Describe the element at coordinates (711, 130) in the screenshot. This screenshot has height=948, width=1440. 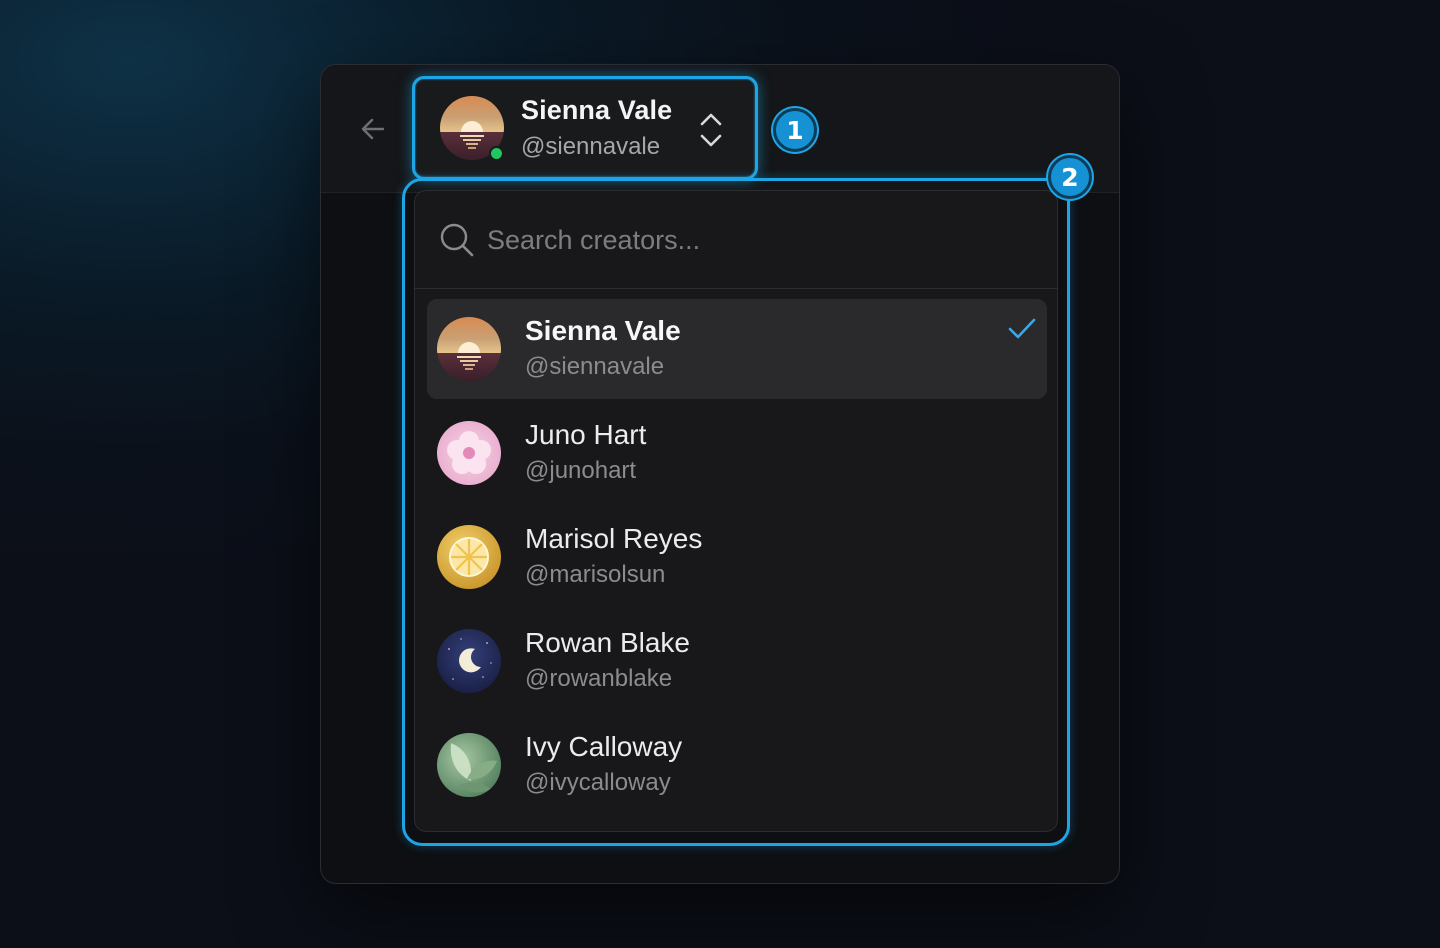
I see `chevron-up-down-icon` at that location.